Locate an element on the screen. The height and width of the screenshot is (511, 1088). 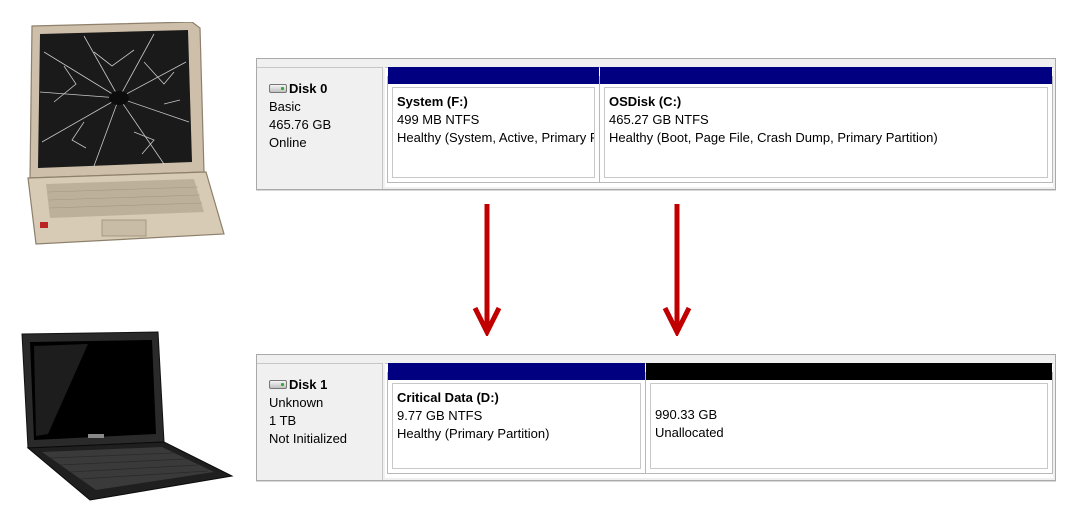
broken-laptop-image is located at coordinates (127, 133).